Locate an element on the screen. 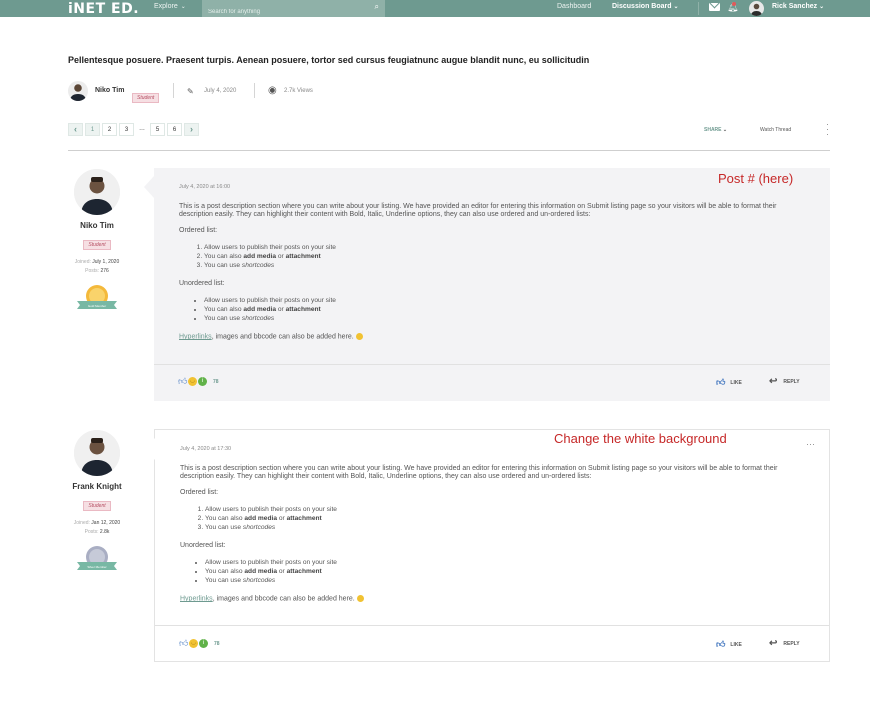  bold-text: attachment is located at coordinates (303, 256).